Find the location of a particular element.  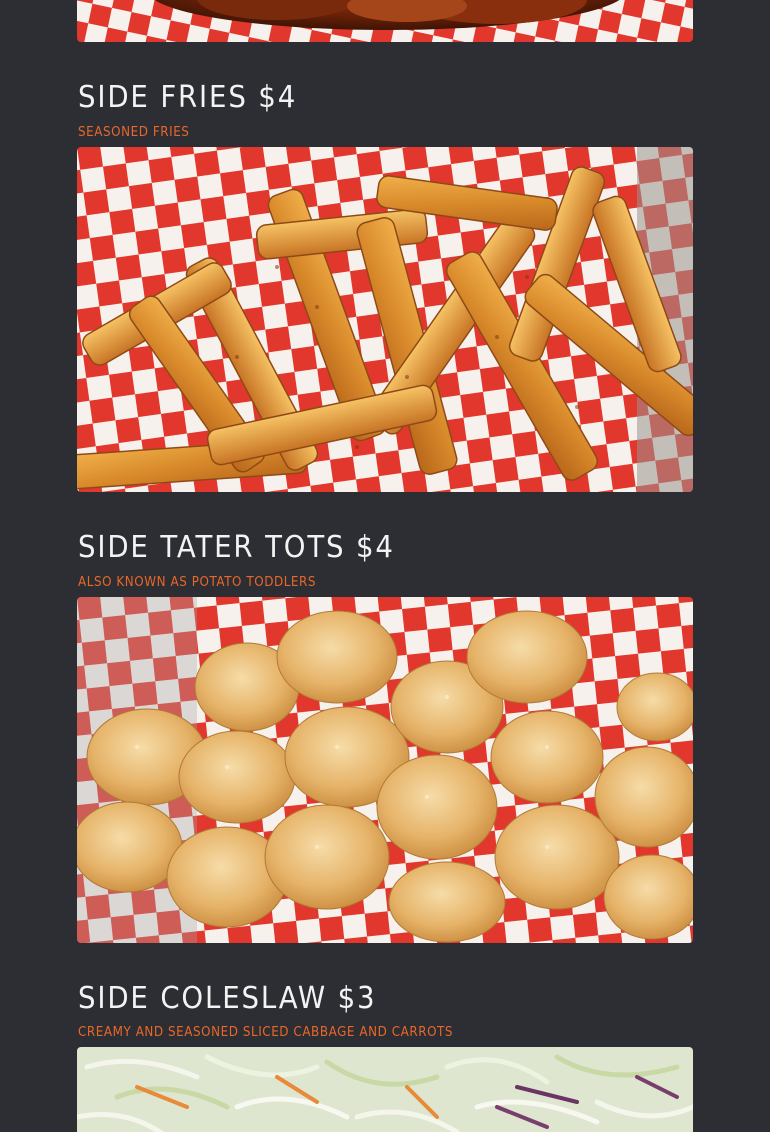

item-description-tater-tots: ALSO KNOWN AS POTATO TODDLERS is located at coordinates (197, 582).